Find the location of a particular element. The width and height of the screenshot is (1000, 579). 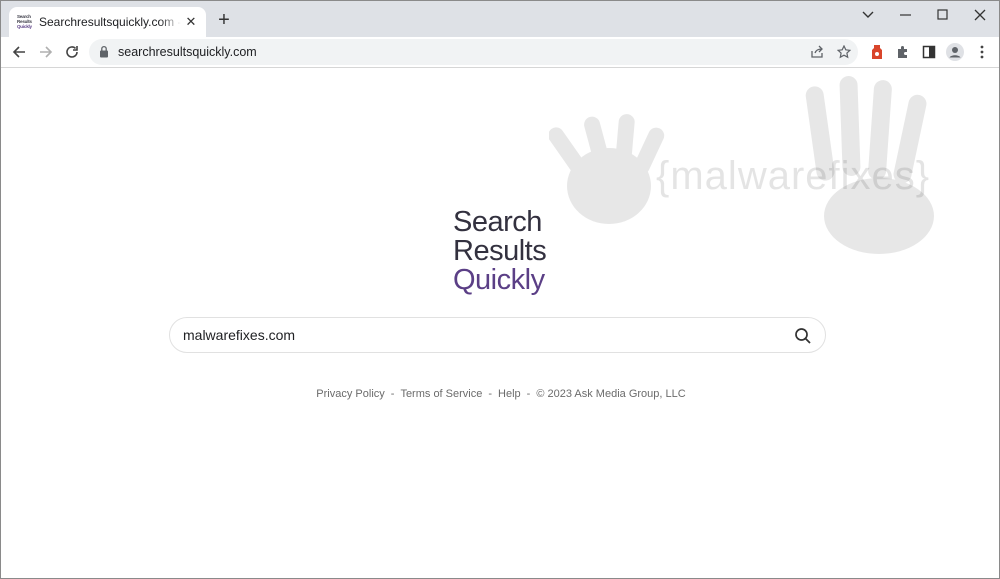

menu-kebab-icon is located at coordinates (982, 52).